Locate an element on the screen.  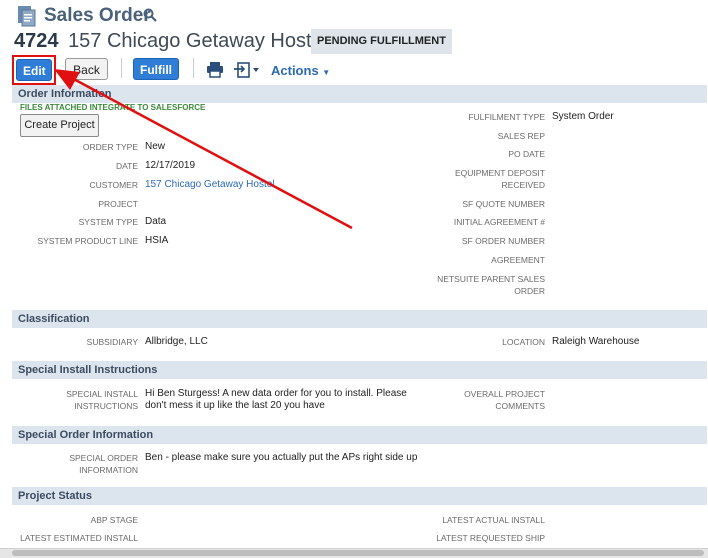
field-value: New is located at coordinates (155, 146).